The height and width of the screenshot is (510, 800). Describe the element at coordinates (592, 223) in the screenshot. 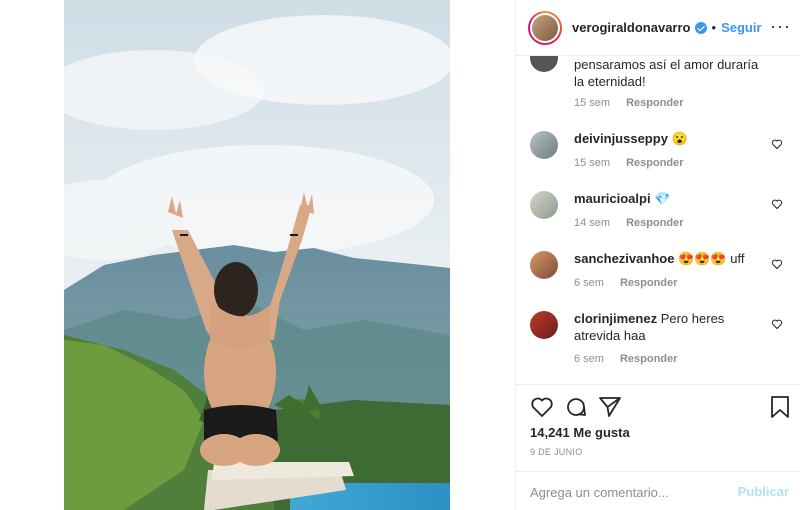

I see `comment-time: 14 sem` at that location.